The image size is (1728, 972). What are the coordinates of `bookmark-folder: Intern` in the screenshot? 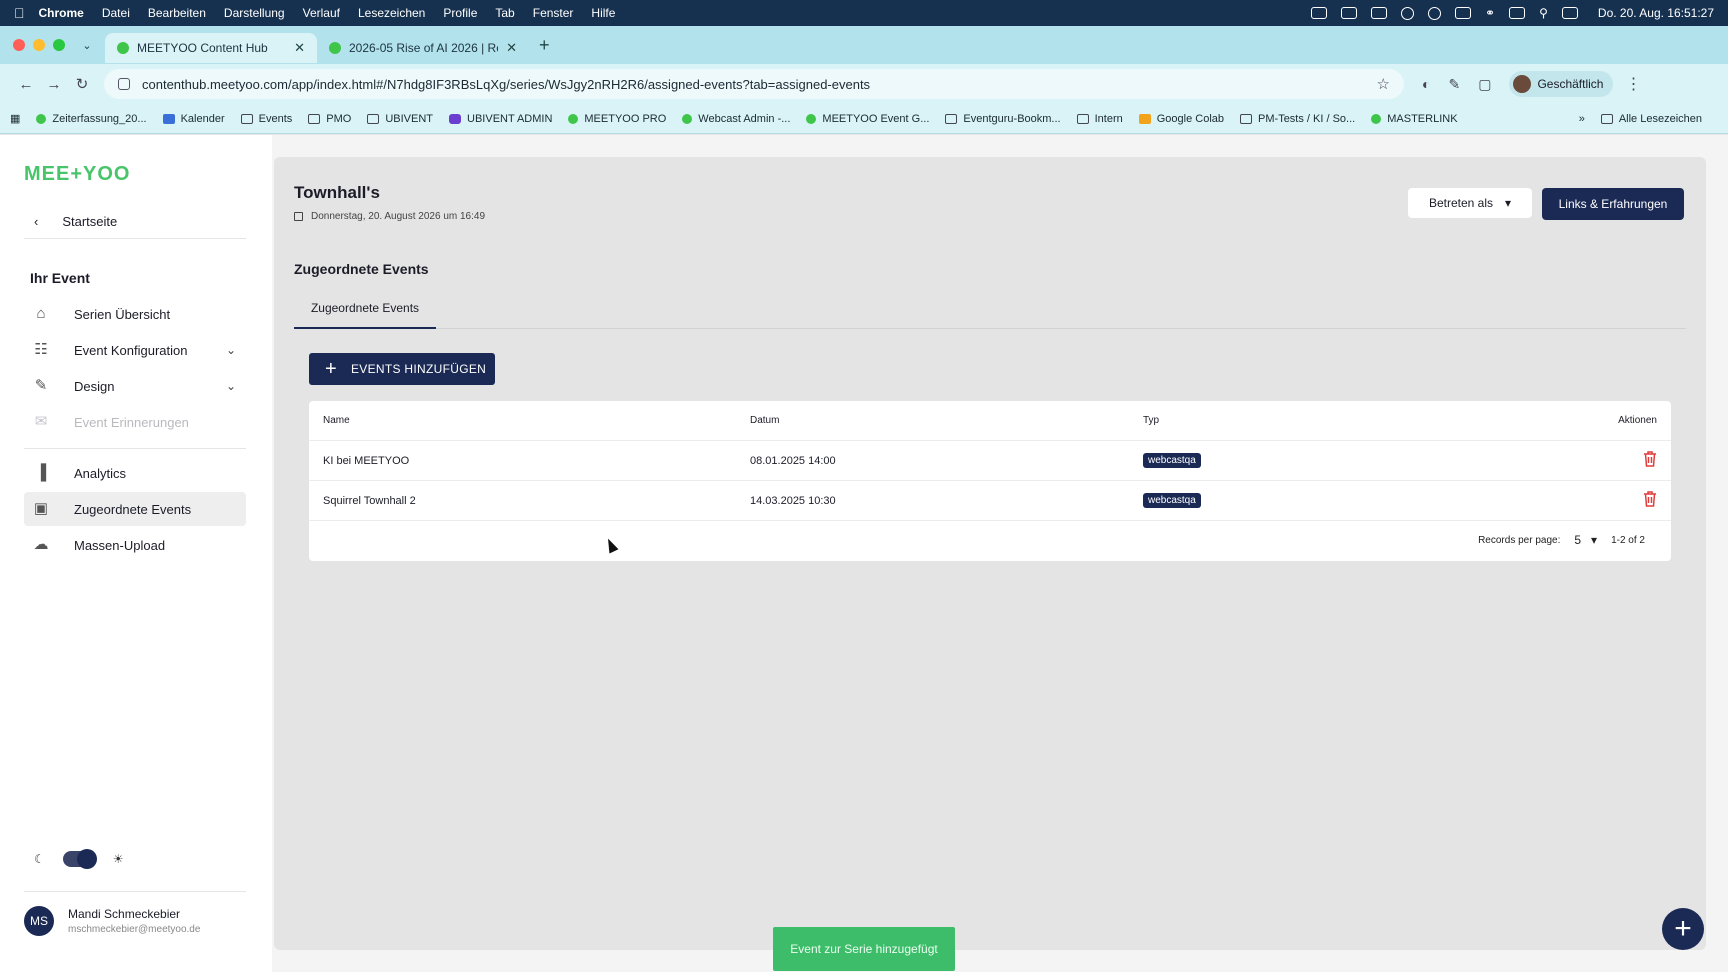 It's located at (1099, 119).